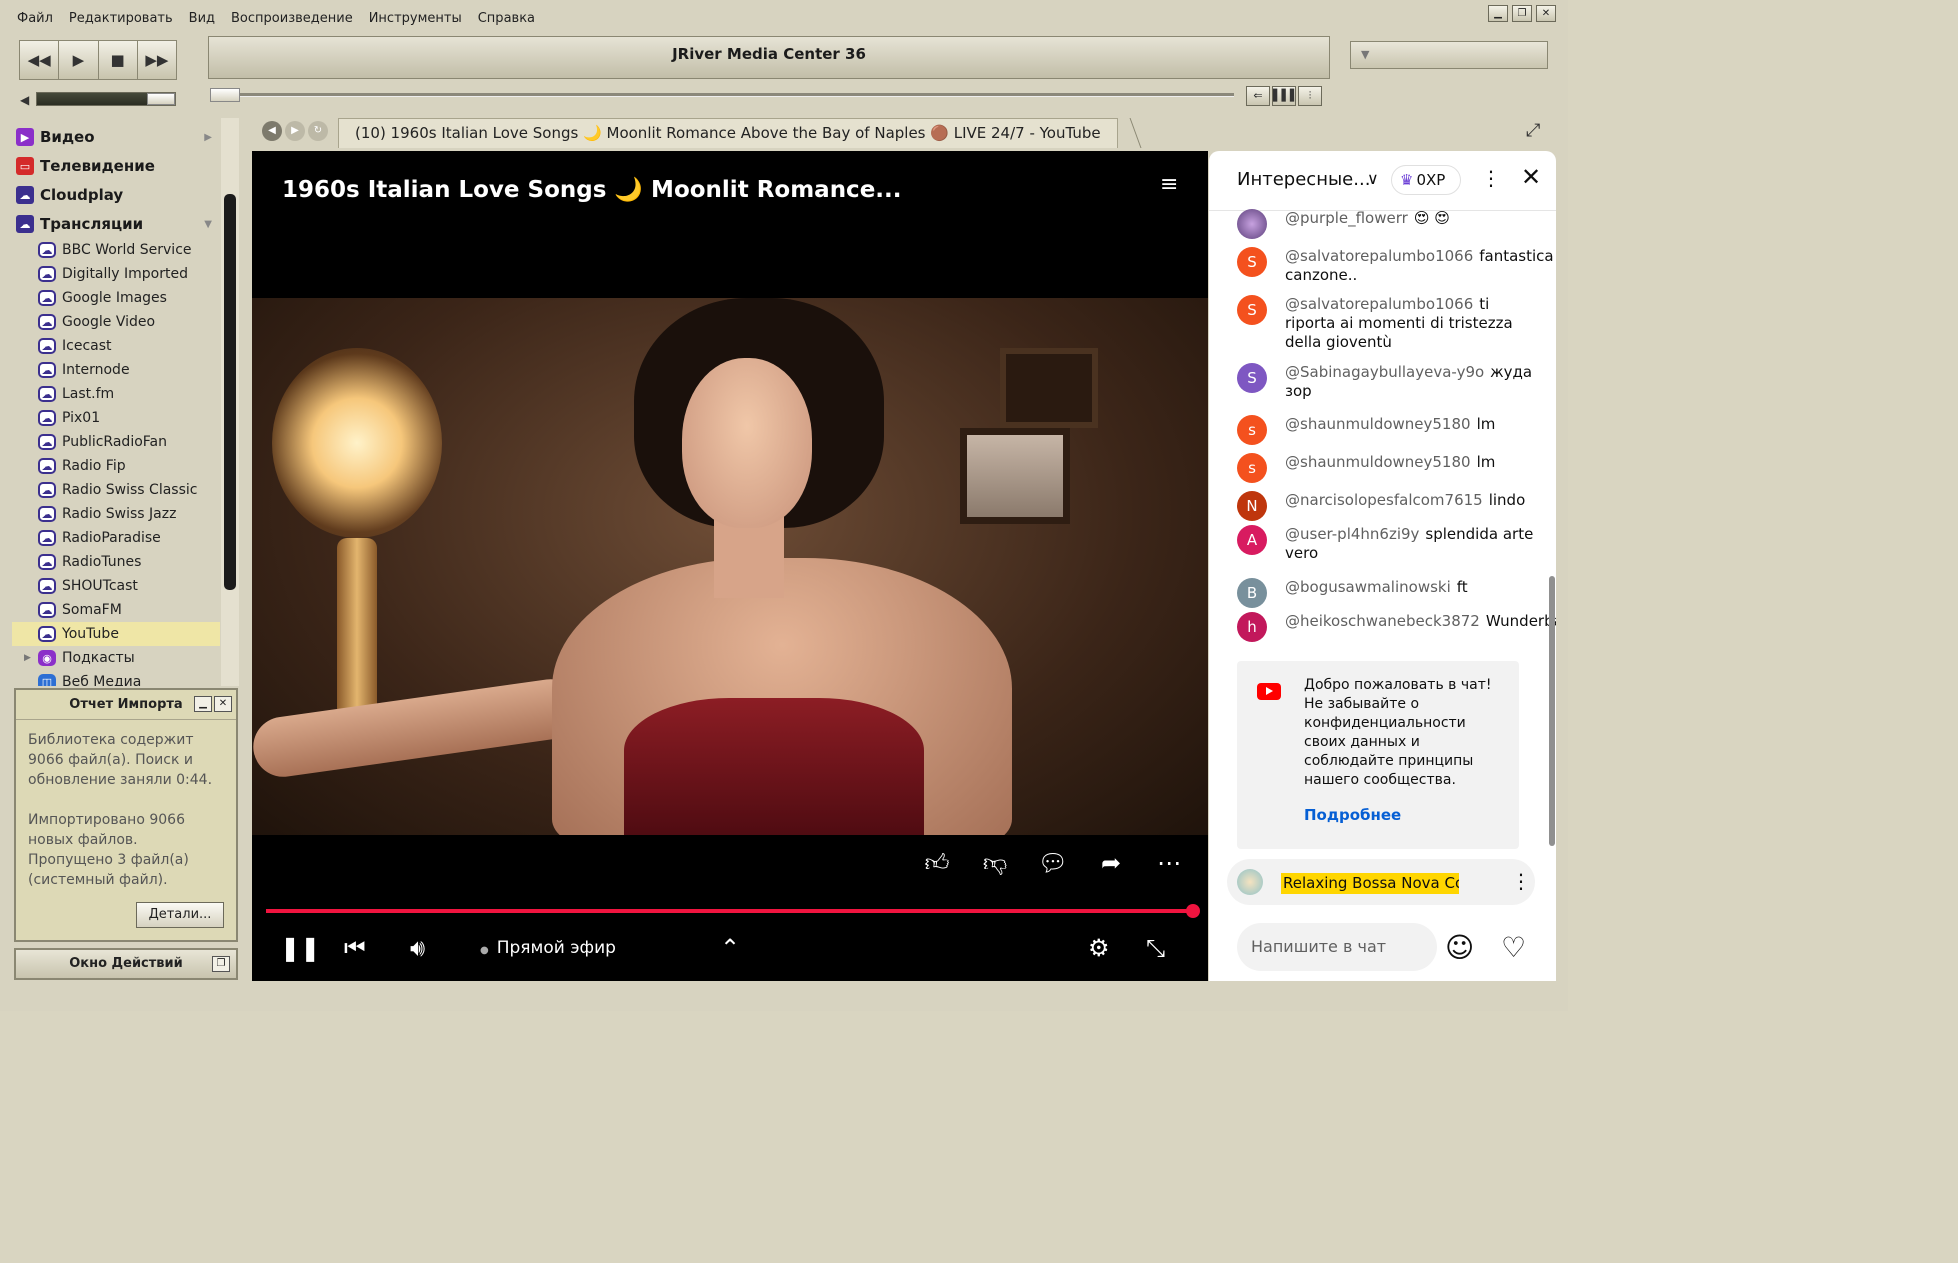 The image size is (1958, 1263). What do you see at coordinates (116, 298) in the screenshot?
I see `stream-item: ☁ Google Images` at bounding box center [116, 298].